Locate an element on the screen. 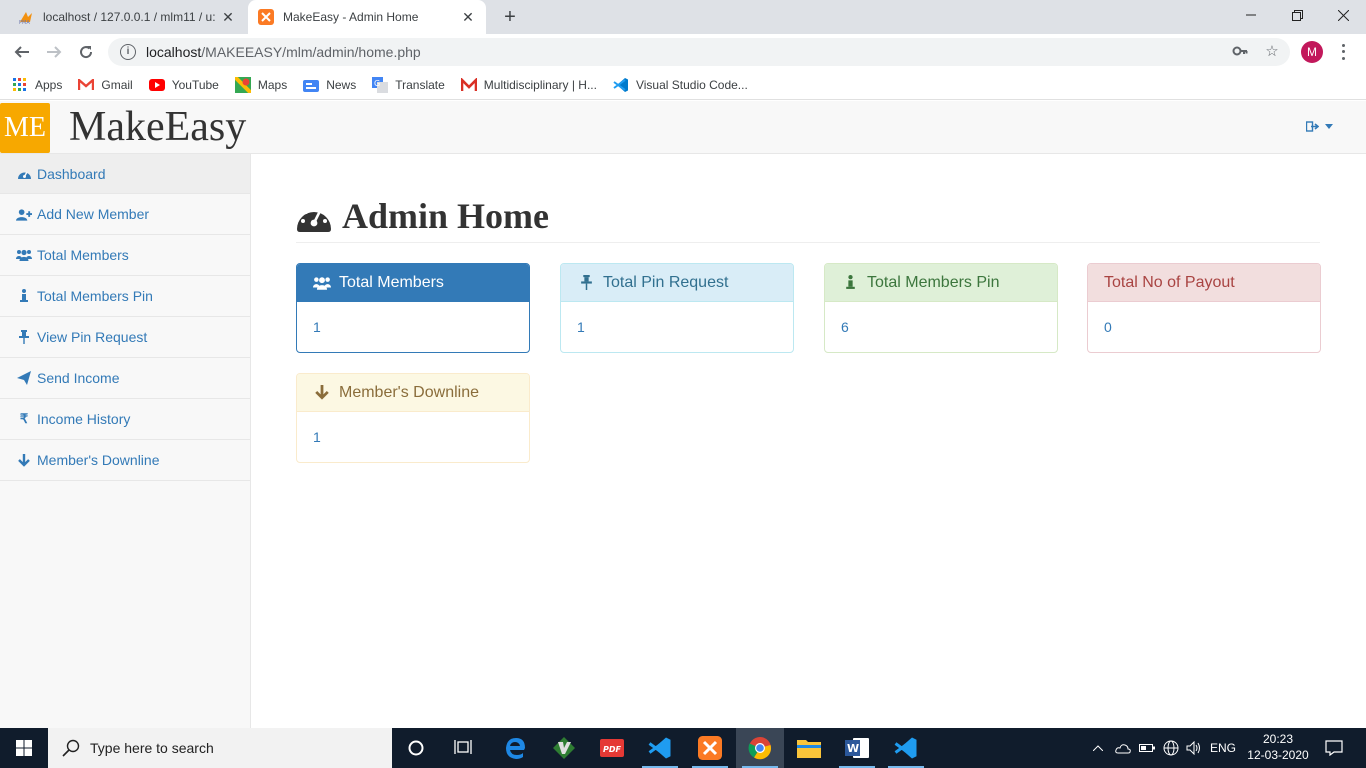 This screenshot has height=768, width=1366. sidebar-item-label: Add New Member is located at coordinates (93, 214).